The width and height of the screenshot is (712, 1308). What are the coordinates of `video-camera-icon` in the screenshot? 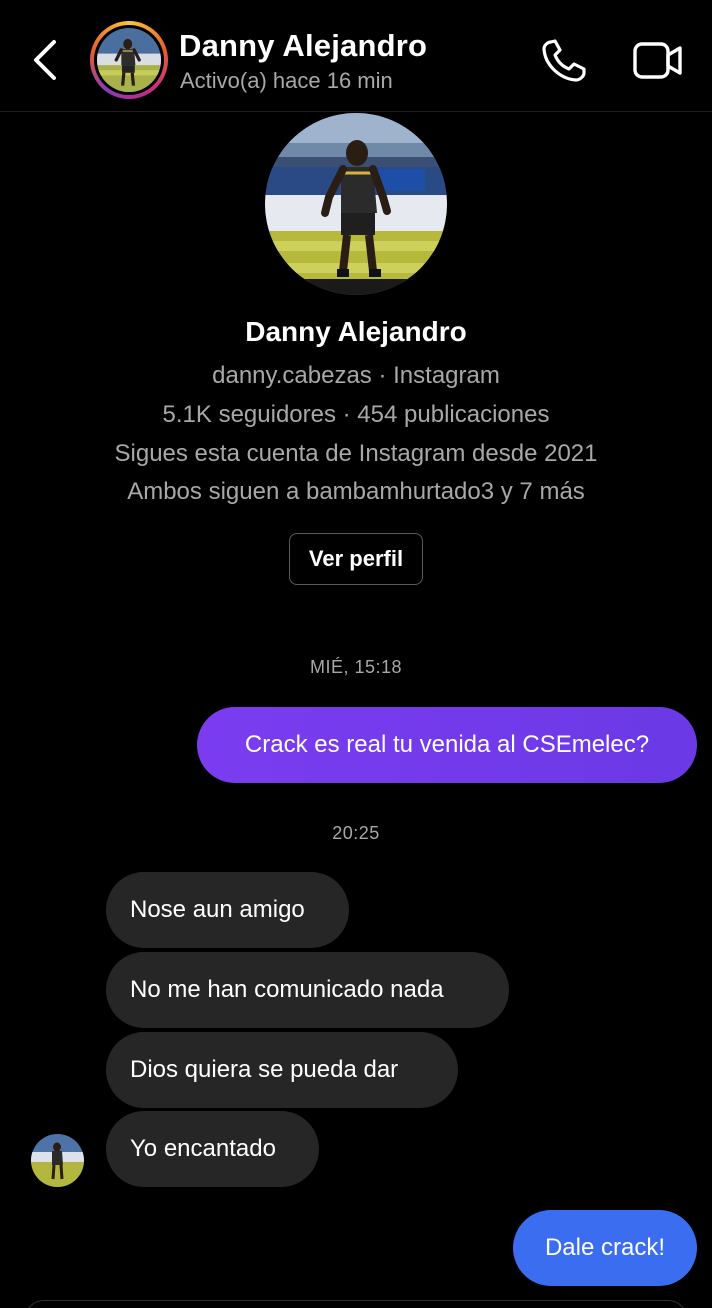 It's located at (657, 60).